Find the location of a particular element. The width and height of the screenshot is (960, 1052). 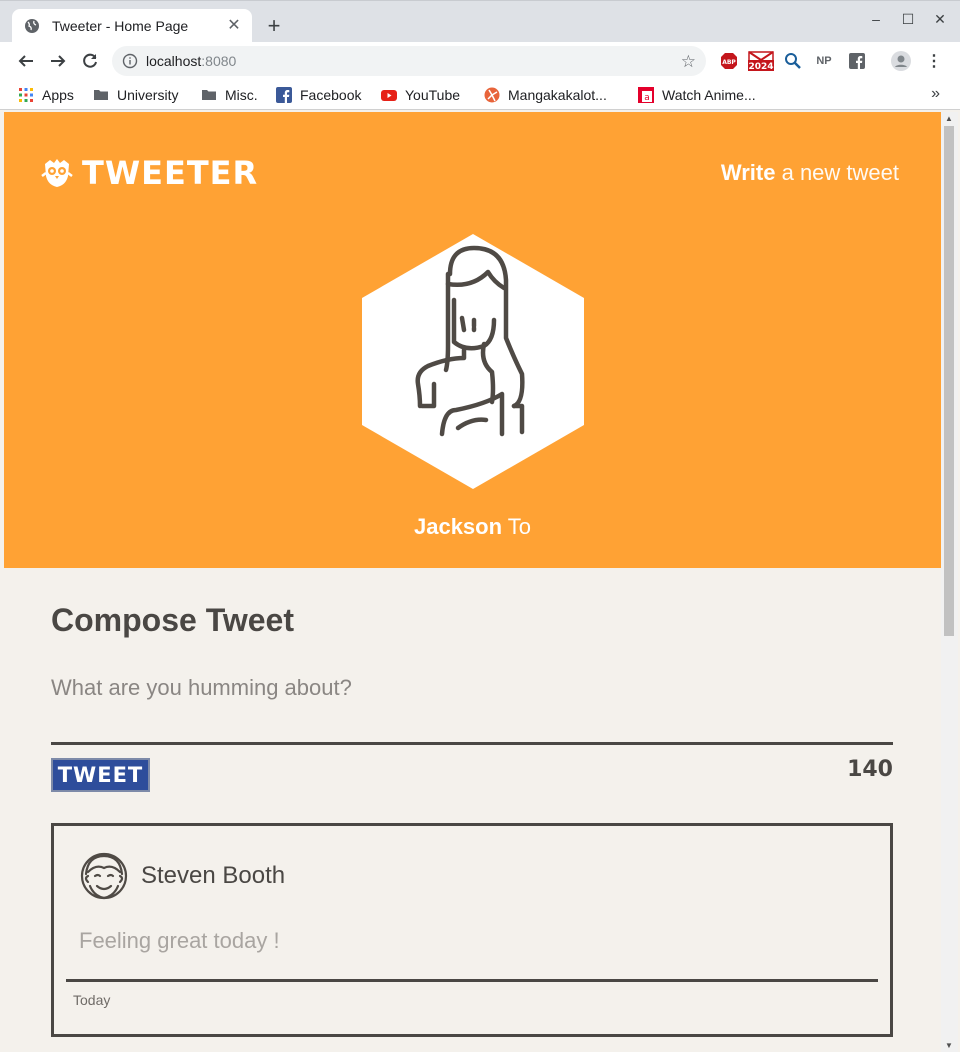

svg-text: a is located at coordinates (647, 98).